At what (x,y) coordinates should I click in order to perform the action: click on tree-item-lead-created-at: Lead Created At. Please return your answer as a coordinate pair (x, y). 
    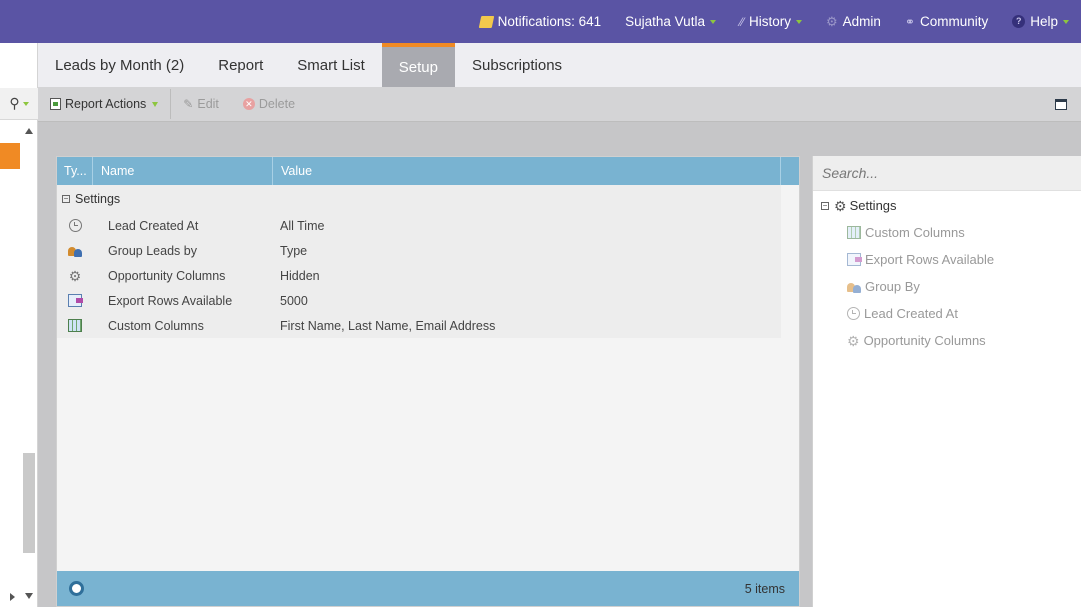
    Looking at the image, I should click on (947, 313).